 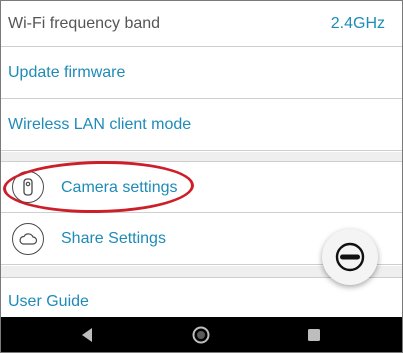 I want to click on update-firmware-row: Update firmware, so click(x=201, y=73).